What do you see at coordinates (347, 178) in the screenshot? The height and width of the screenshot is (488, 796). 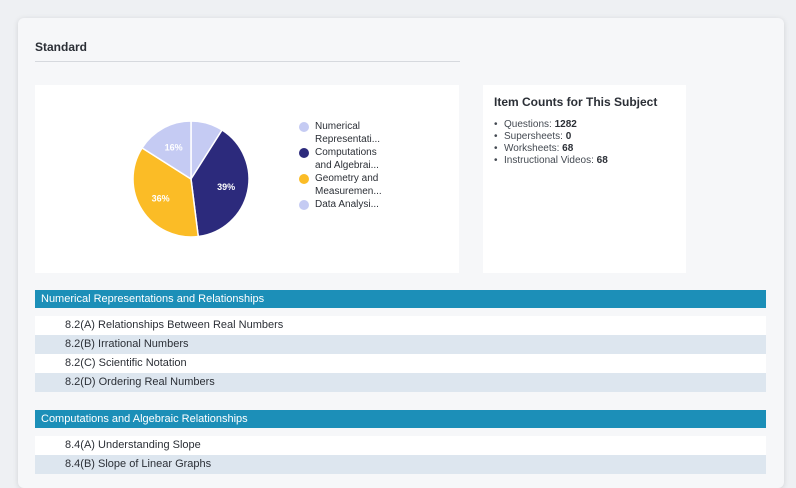 I see `legend-label: Geometry and` at bounding box center [347, 178].